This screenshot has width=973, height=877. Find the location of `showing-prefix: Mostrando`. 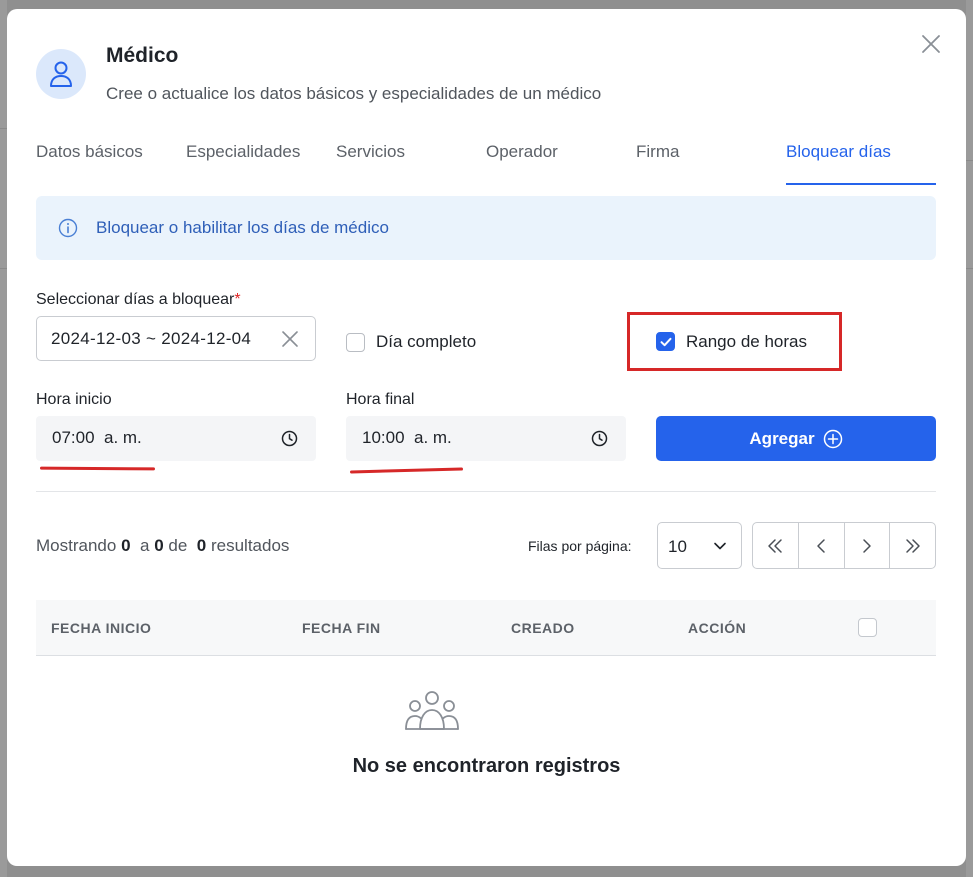

showing-prefix: Mostrando is located at coordinates (76, 545).